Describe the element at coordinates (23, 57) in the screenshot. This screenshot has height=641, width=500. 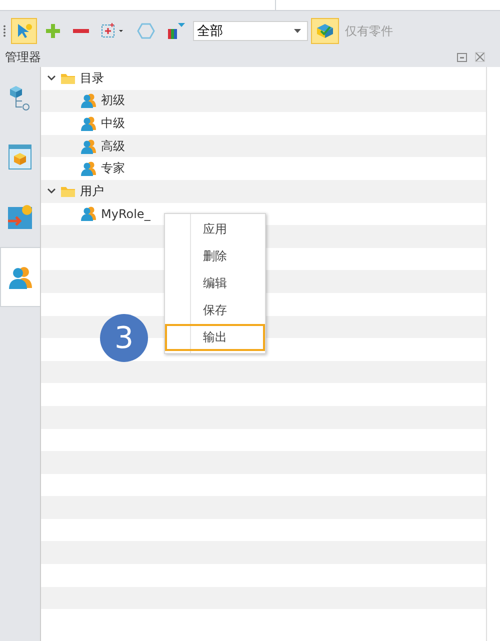
I see `panel-title: 管理器` at that location.